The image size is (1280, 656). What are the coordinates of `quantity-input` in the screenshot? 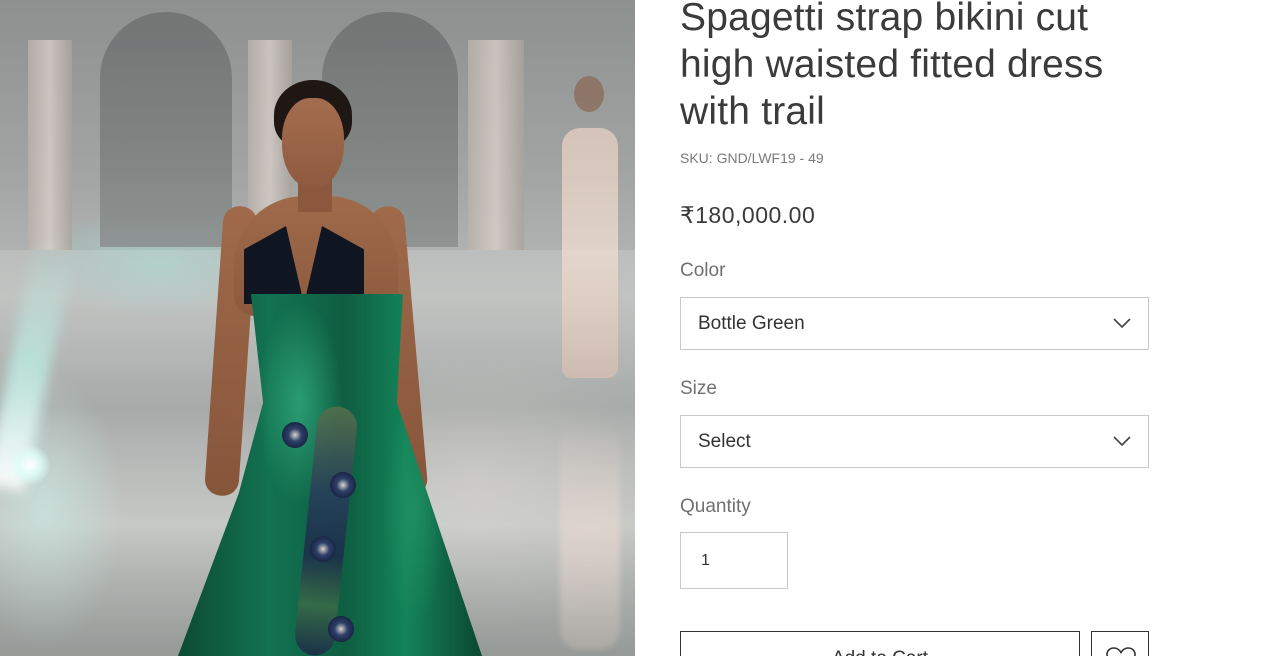 It's located at (734, 560).